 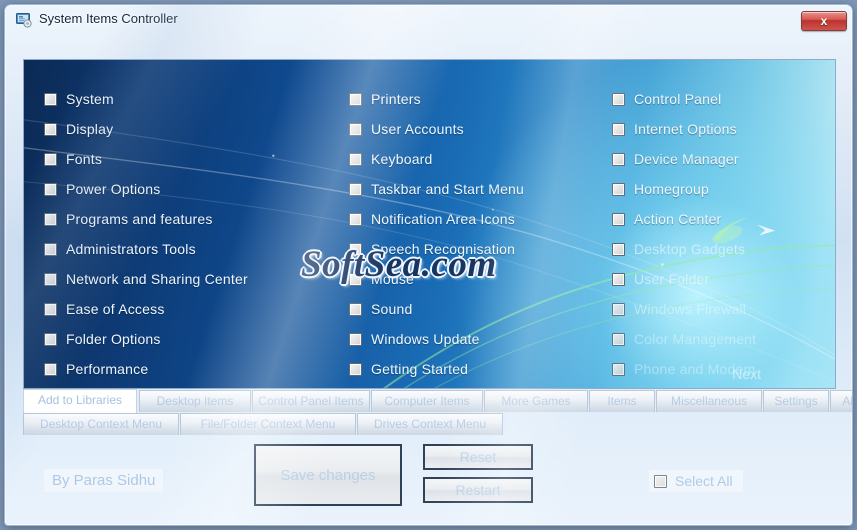 I want to click on item-checkbox-row: Programs and features, so click(x=199, y=219).